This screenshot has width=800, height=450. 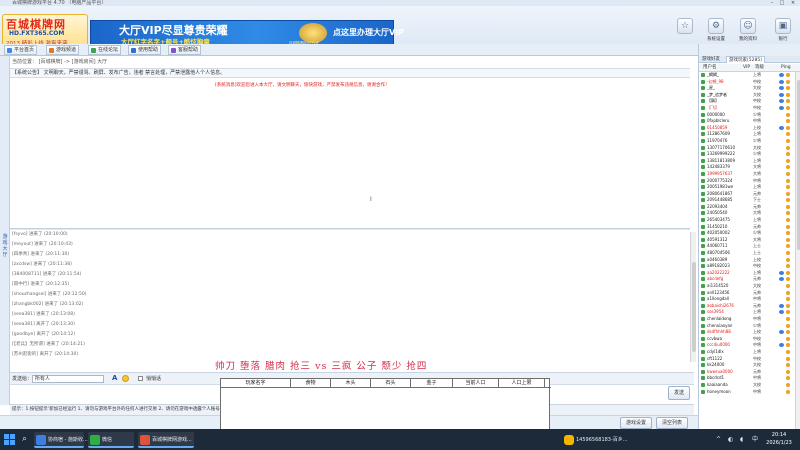 What do you see at coordinates (749, 50) in the screenshot?
I see `user-panel-toolbar` at bounding box center [749, 50].